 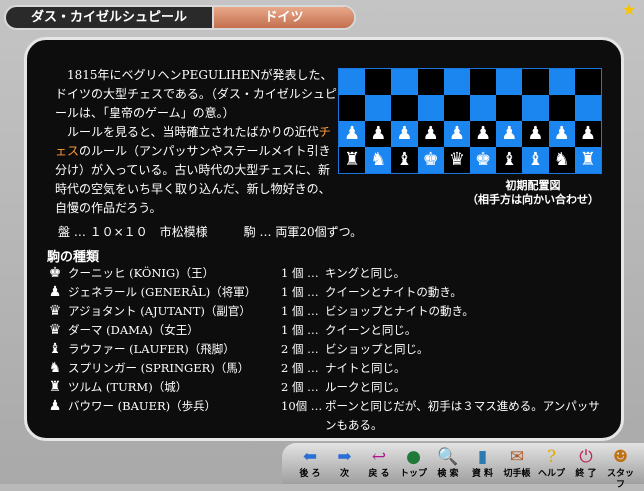 What do you see at coordinates (517, 474) in the screenshot?
I see `toolbar-label: 切手帳` at bounding box center [517, 474].